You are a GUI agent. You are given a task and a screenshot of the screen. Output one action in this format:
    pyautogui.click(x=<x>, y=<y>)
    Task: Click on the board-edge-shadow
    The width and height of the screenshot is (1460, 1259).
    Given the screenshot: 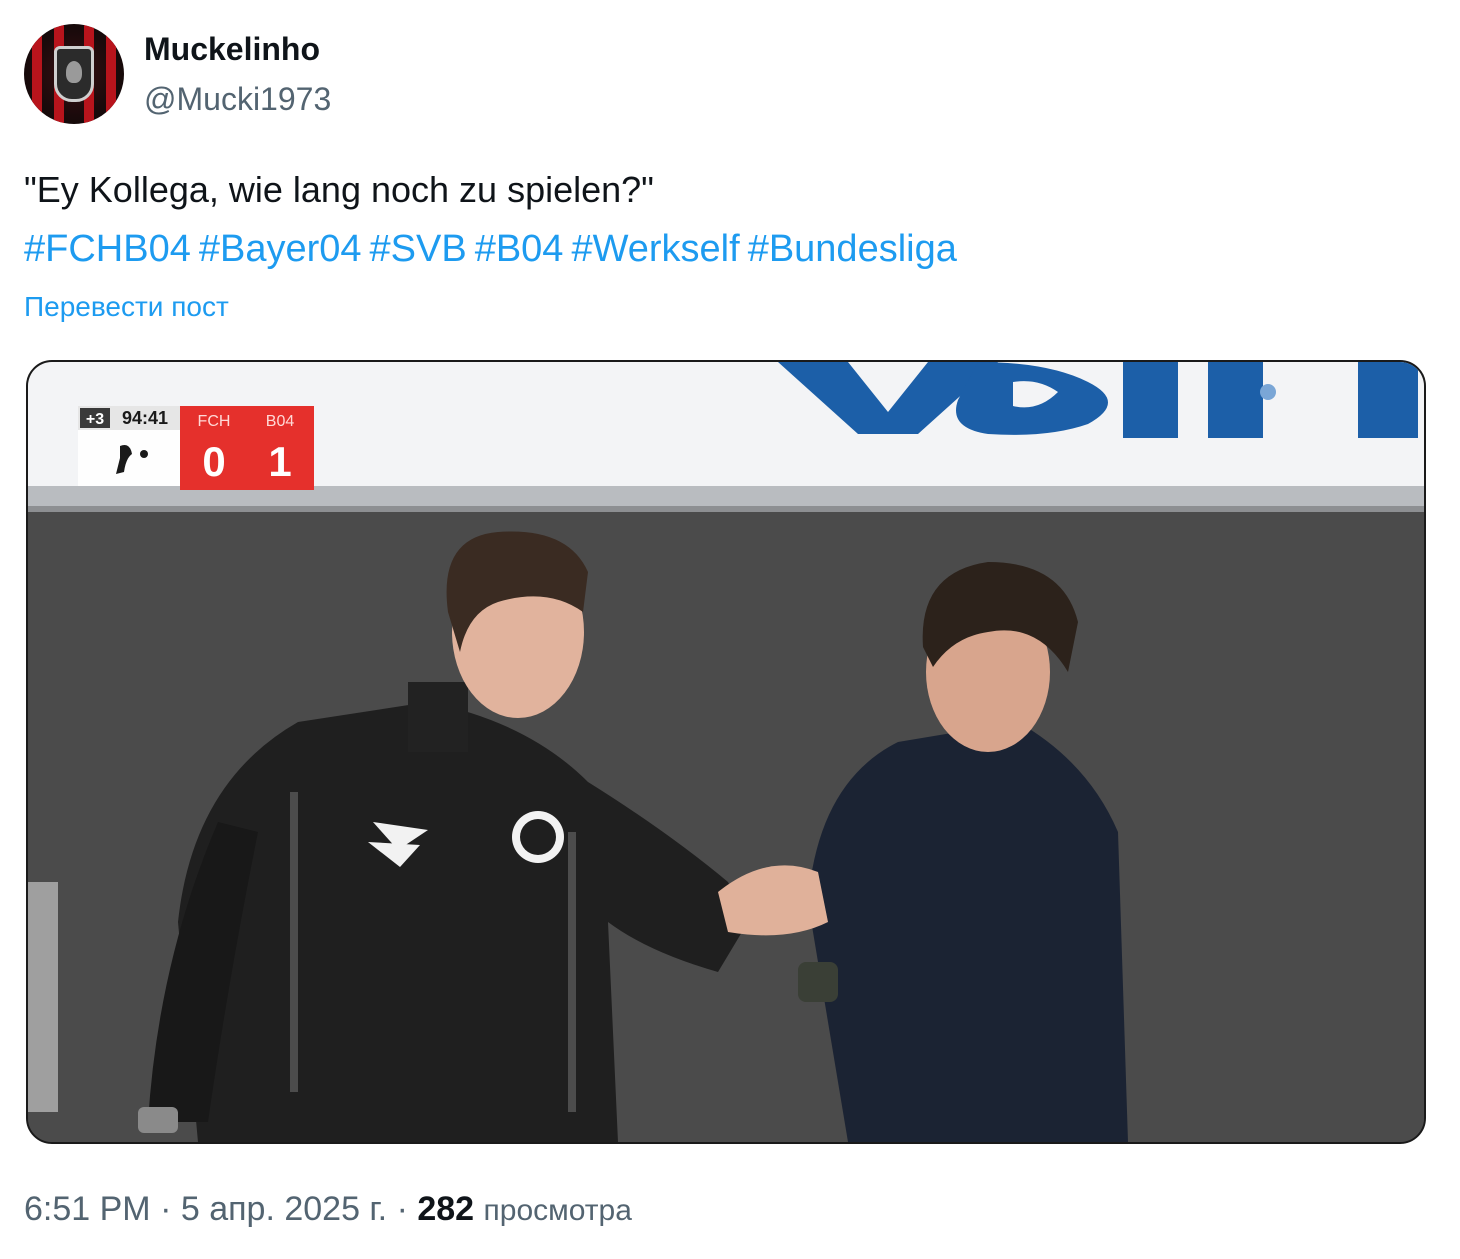 What is the action you would take?
    pyautogui.click(x=726, y=509)
    